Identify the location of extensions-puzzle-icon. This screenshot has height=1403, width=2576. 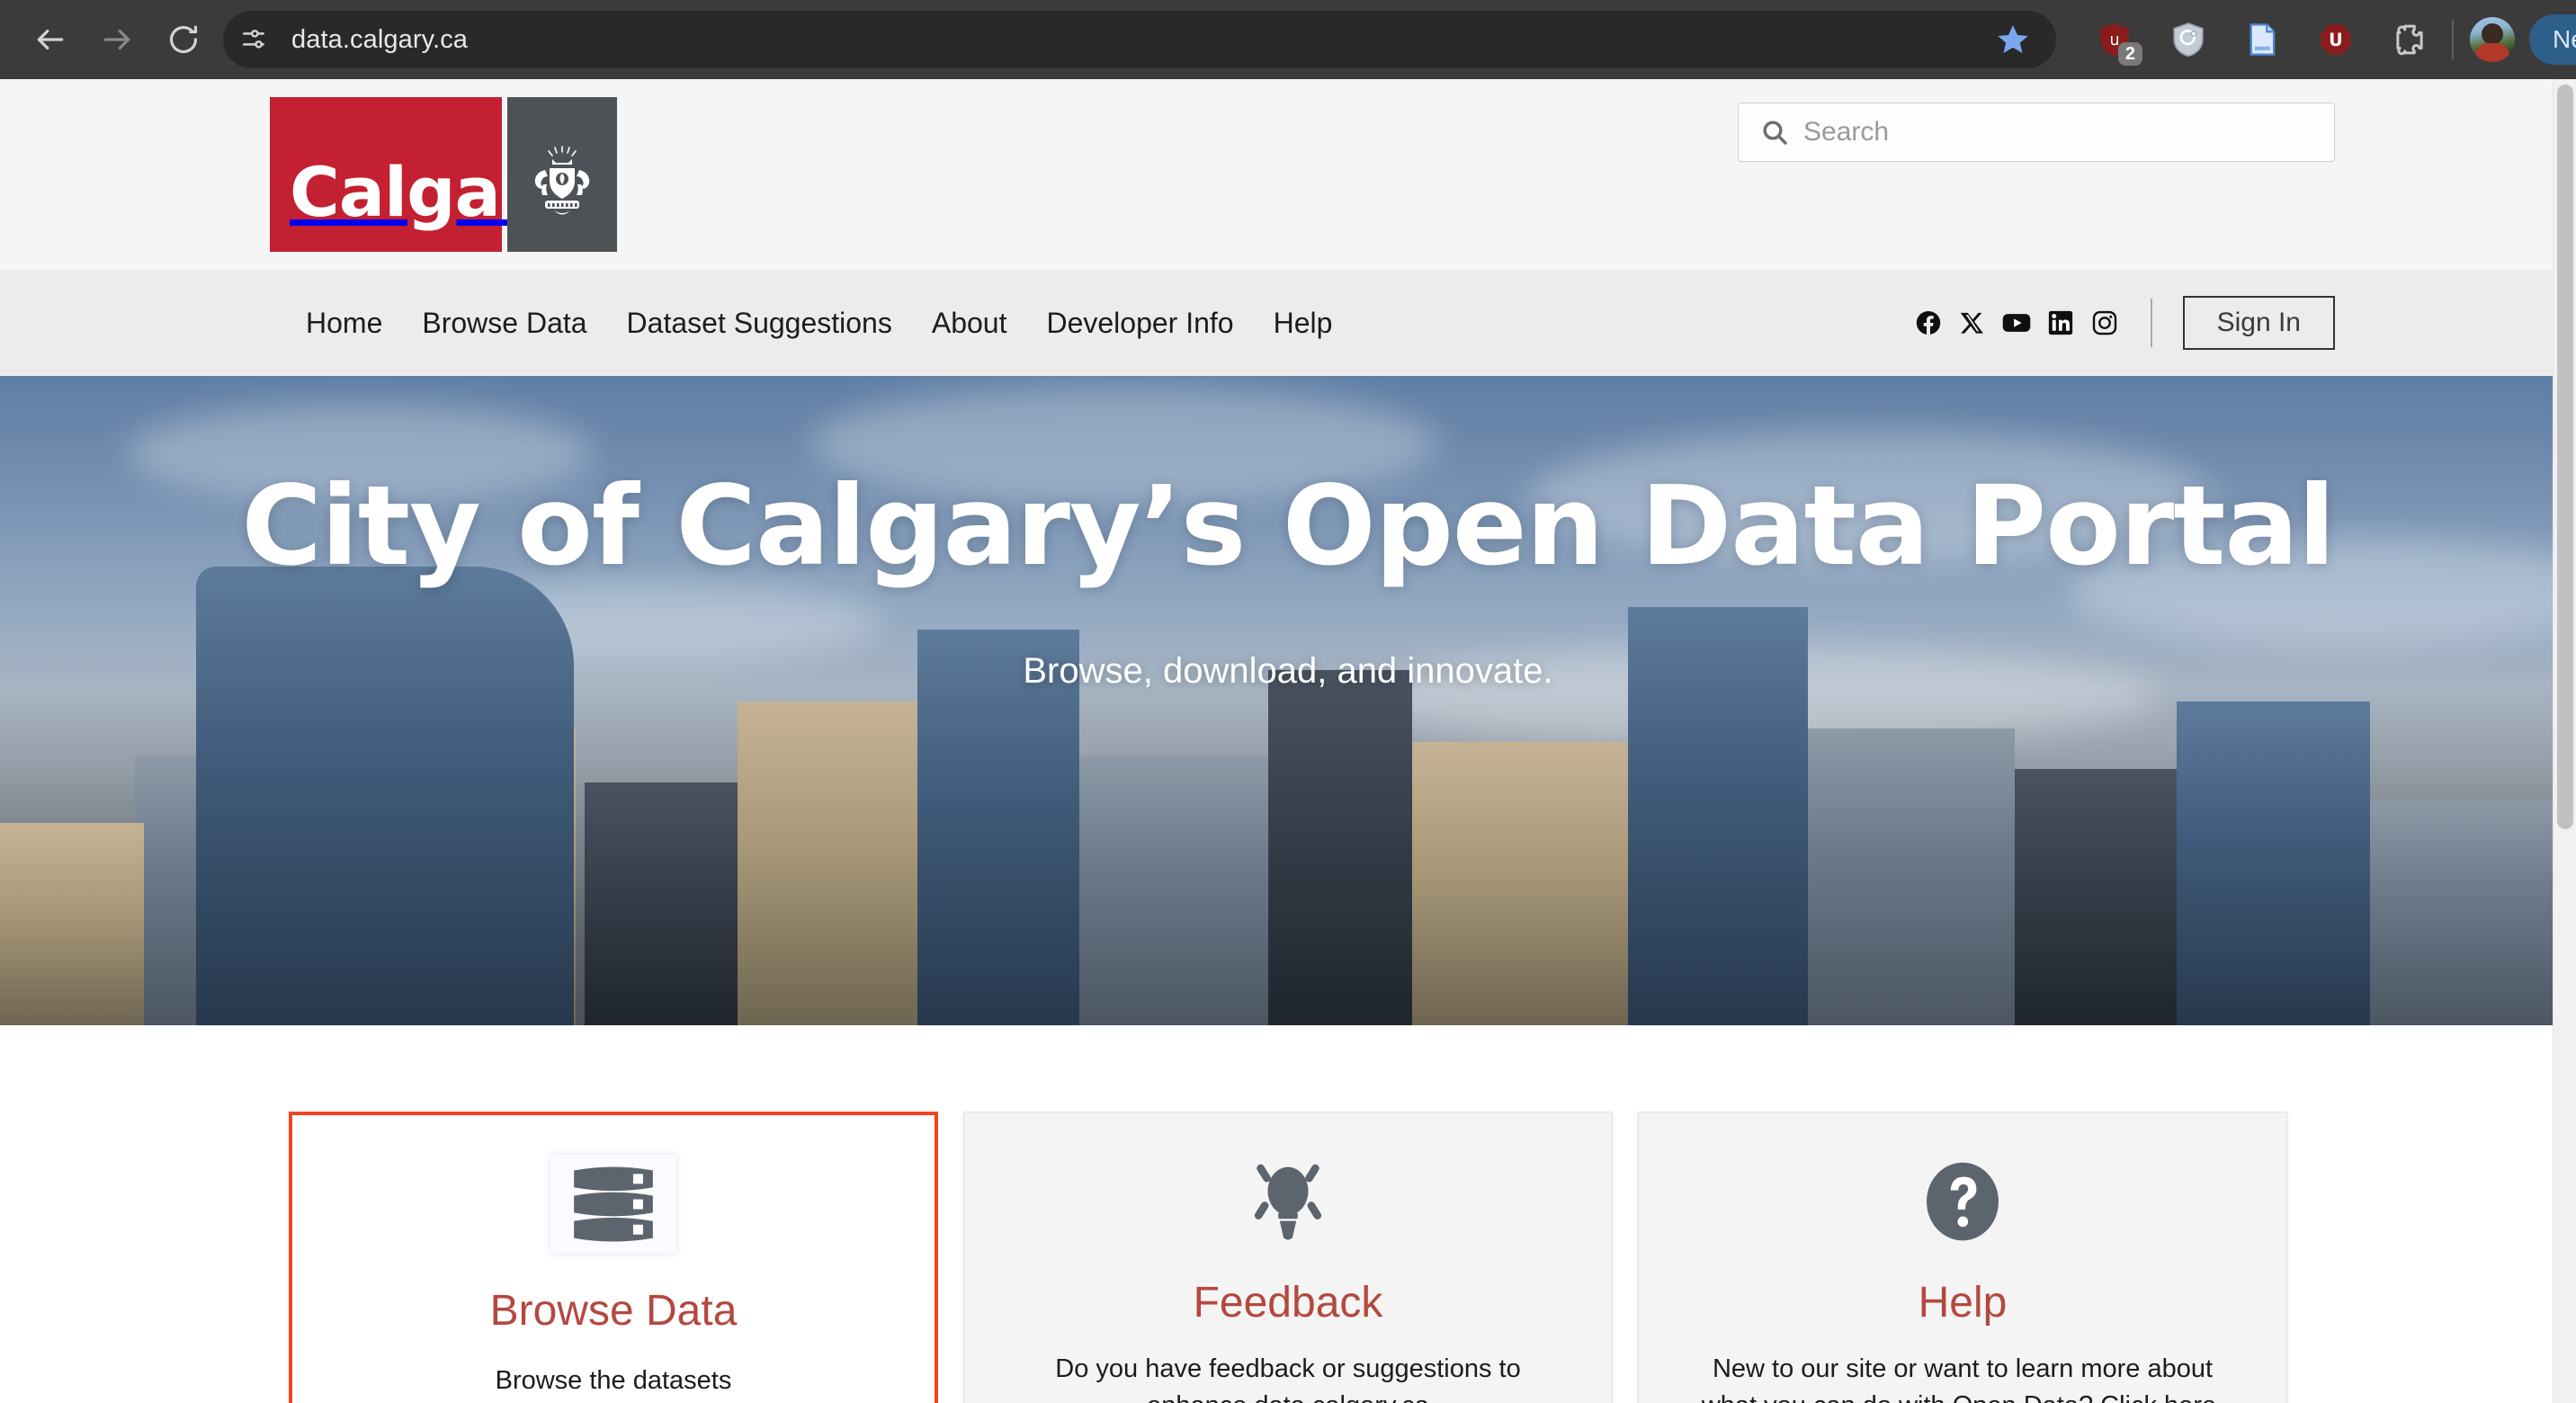
(2410, 40).